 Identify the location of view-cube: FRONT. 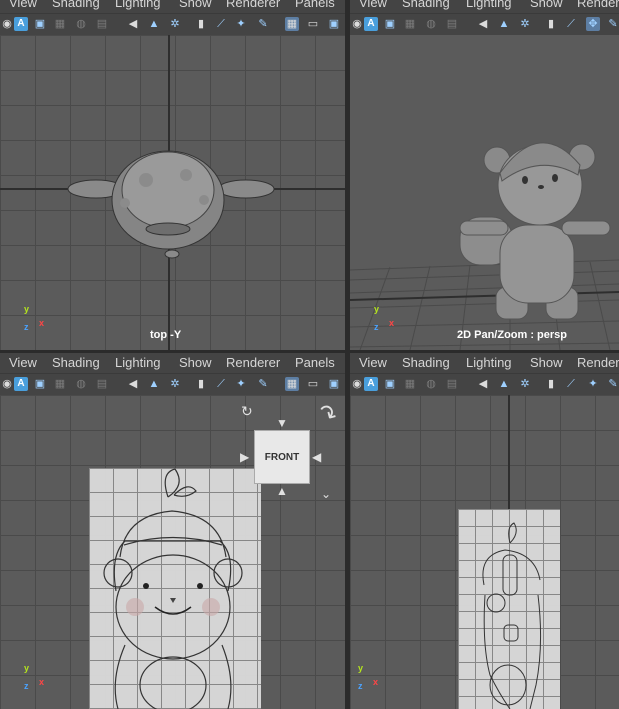
(282, 457).